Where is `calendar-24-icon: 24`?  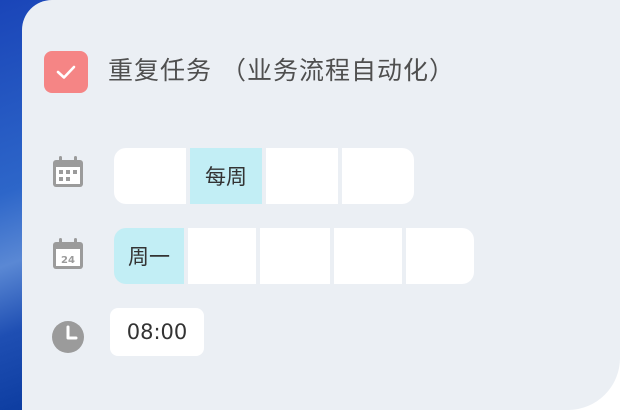
calendar-24-icon: 24 is located at coordinates (68, 253).